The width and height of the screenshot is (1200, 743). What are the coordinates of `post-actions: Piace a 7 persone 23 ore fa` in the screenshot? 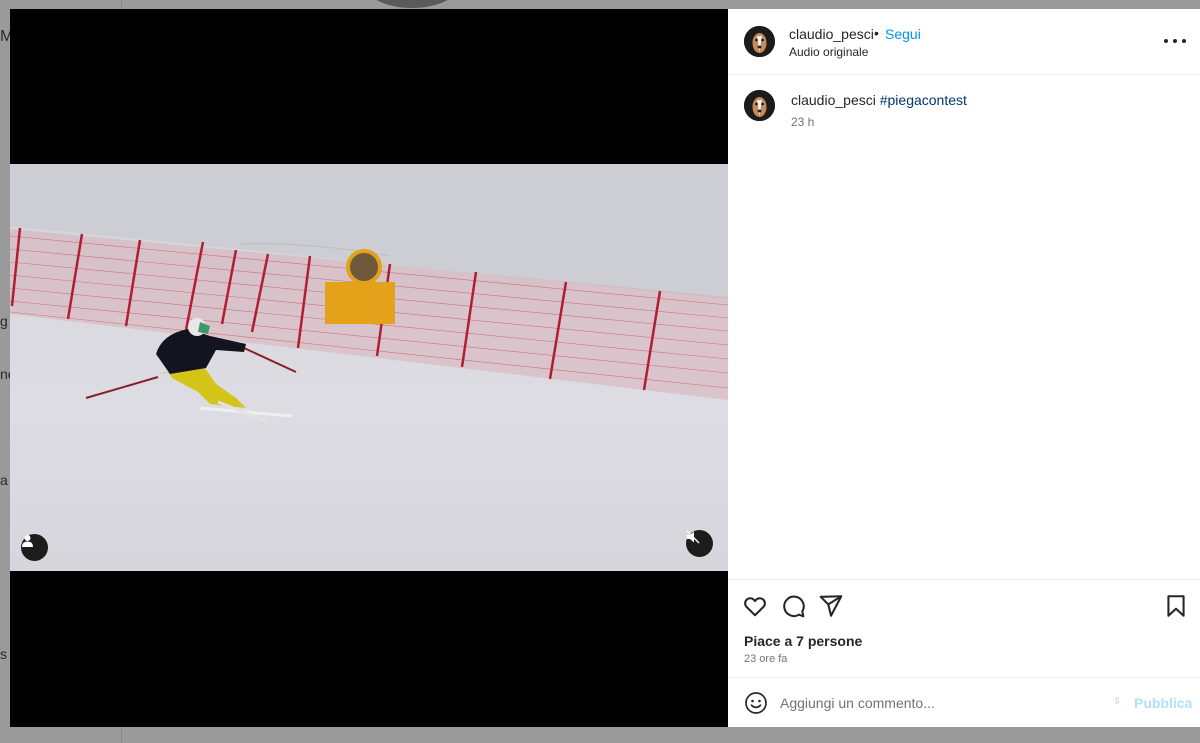 It's located at (964, 628).